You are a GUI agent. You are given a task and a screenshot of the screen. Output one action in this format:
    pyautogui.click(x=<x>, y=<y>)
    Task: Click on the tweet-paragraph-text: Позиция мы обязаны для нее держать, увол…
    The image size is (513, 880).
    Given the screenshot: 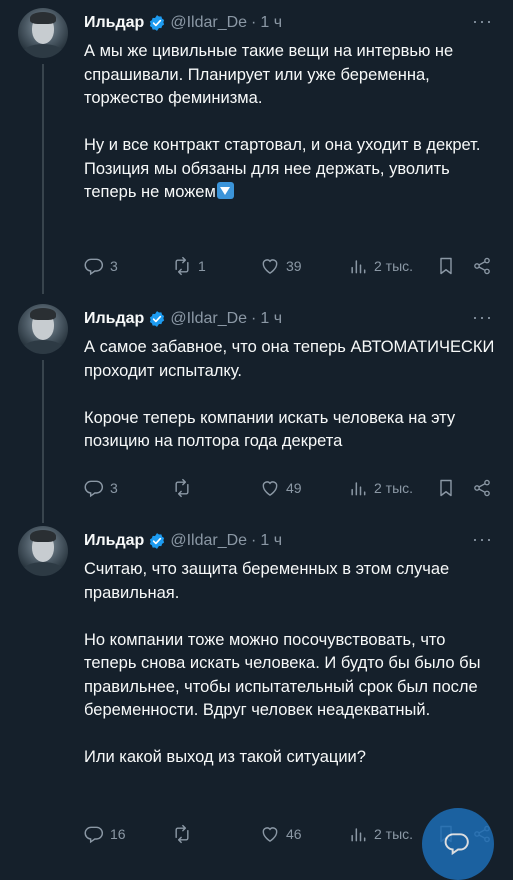 What is the action you would take?
    pyautogui.click(x=267, y=180)
    